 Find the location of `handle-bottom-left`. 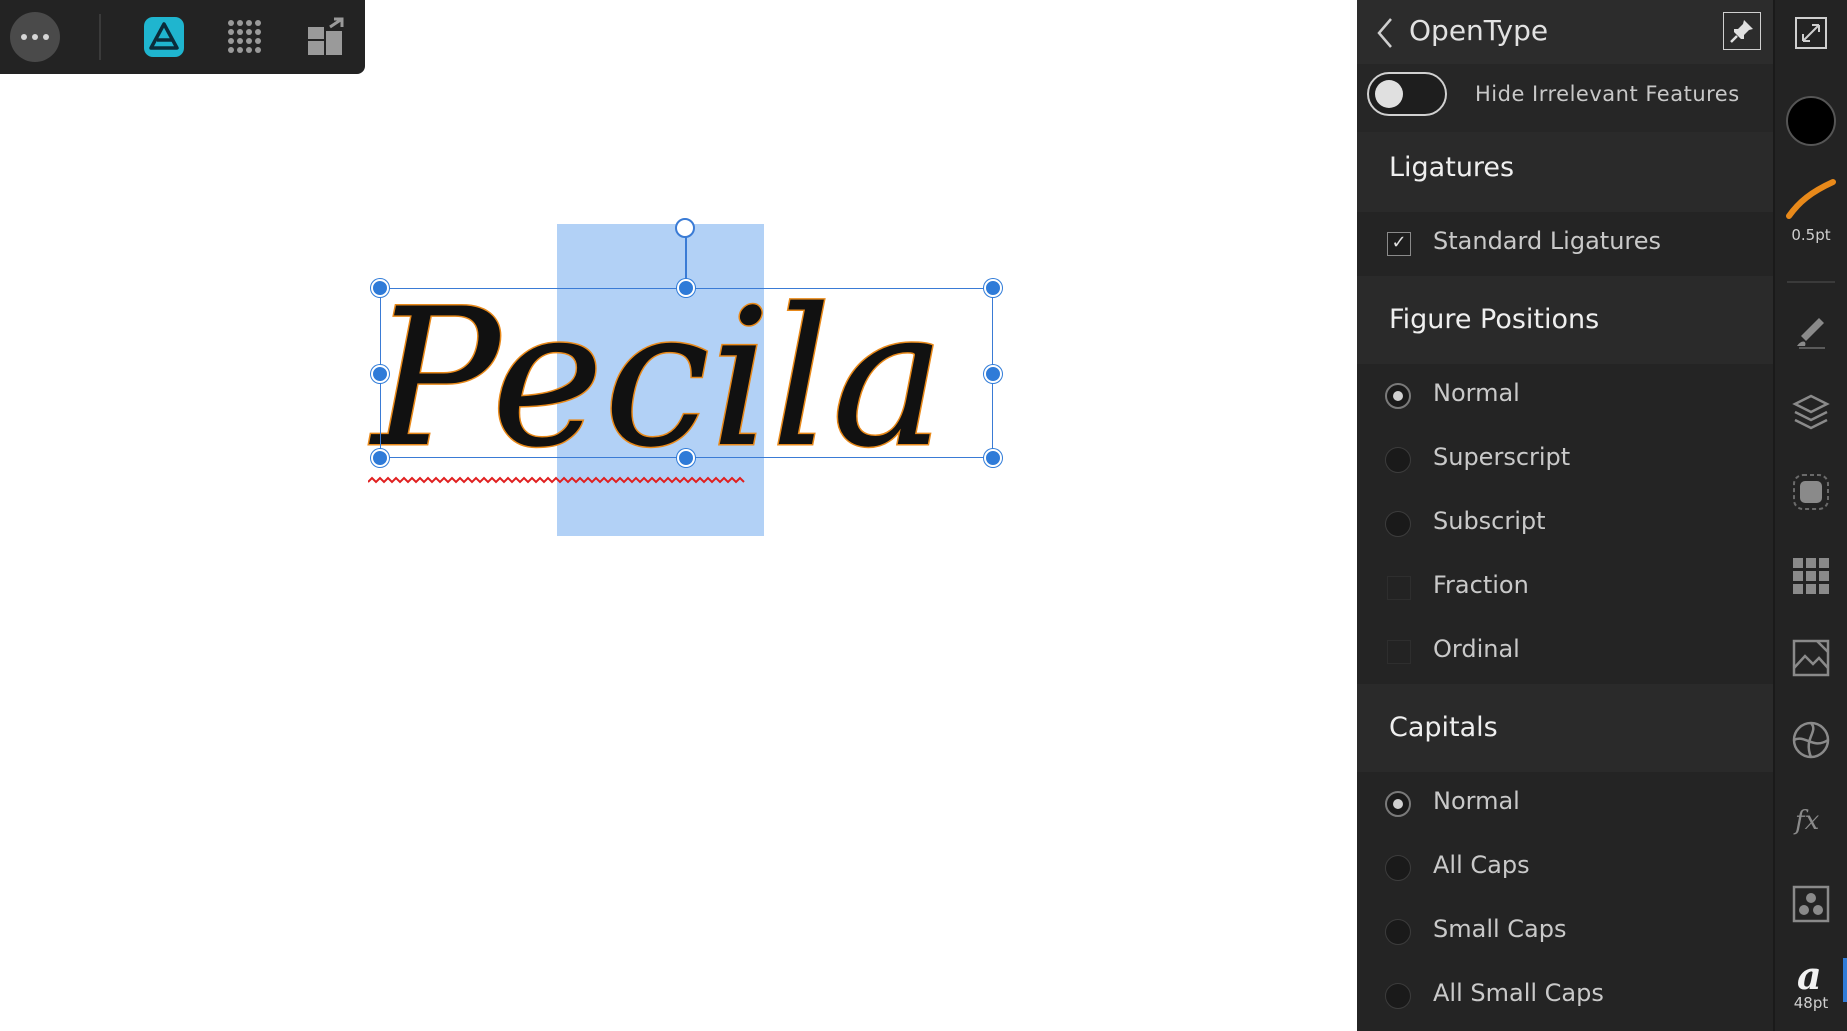

handle-bottom-left is located at coordinates (380, 458).